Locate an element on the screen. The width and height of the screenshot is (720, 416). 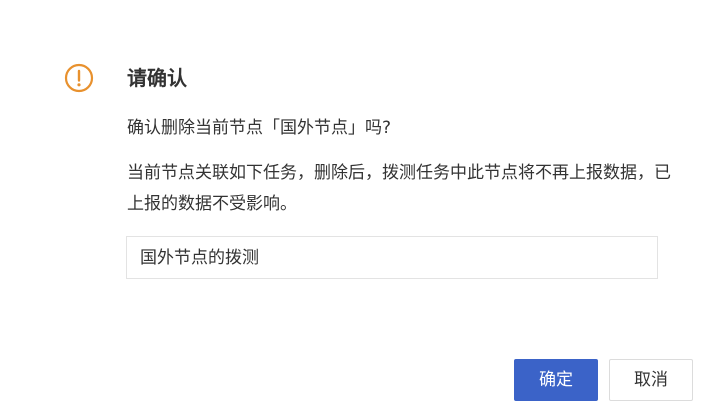
cancel-button: 取消 is located at coordinates (651, 380).